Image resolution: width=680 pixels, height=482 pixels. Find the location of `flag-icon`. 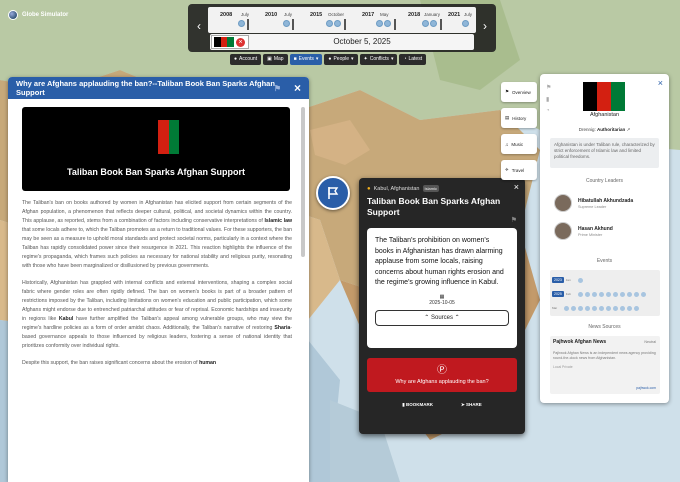

flag-icon is located at coordinates (333, 193).